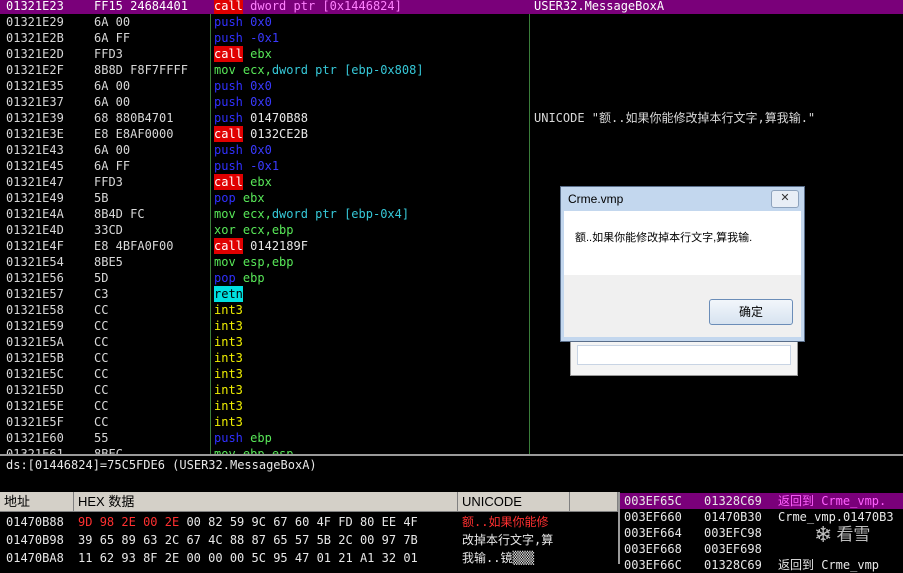  What do you see at coordinates (35, 150) in the screenshot?
I see `instr-address: 01321E43` at bounding box center [35, 150].